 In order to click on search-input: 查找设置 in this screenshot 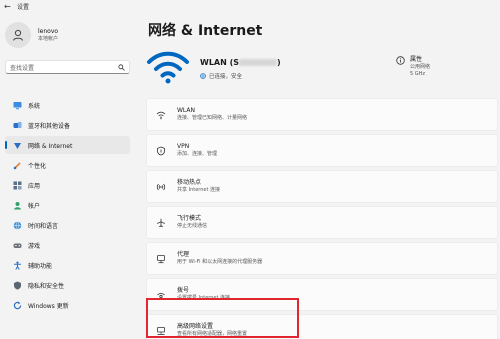, I will do `click(67, 67)`.